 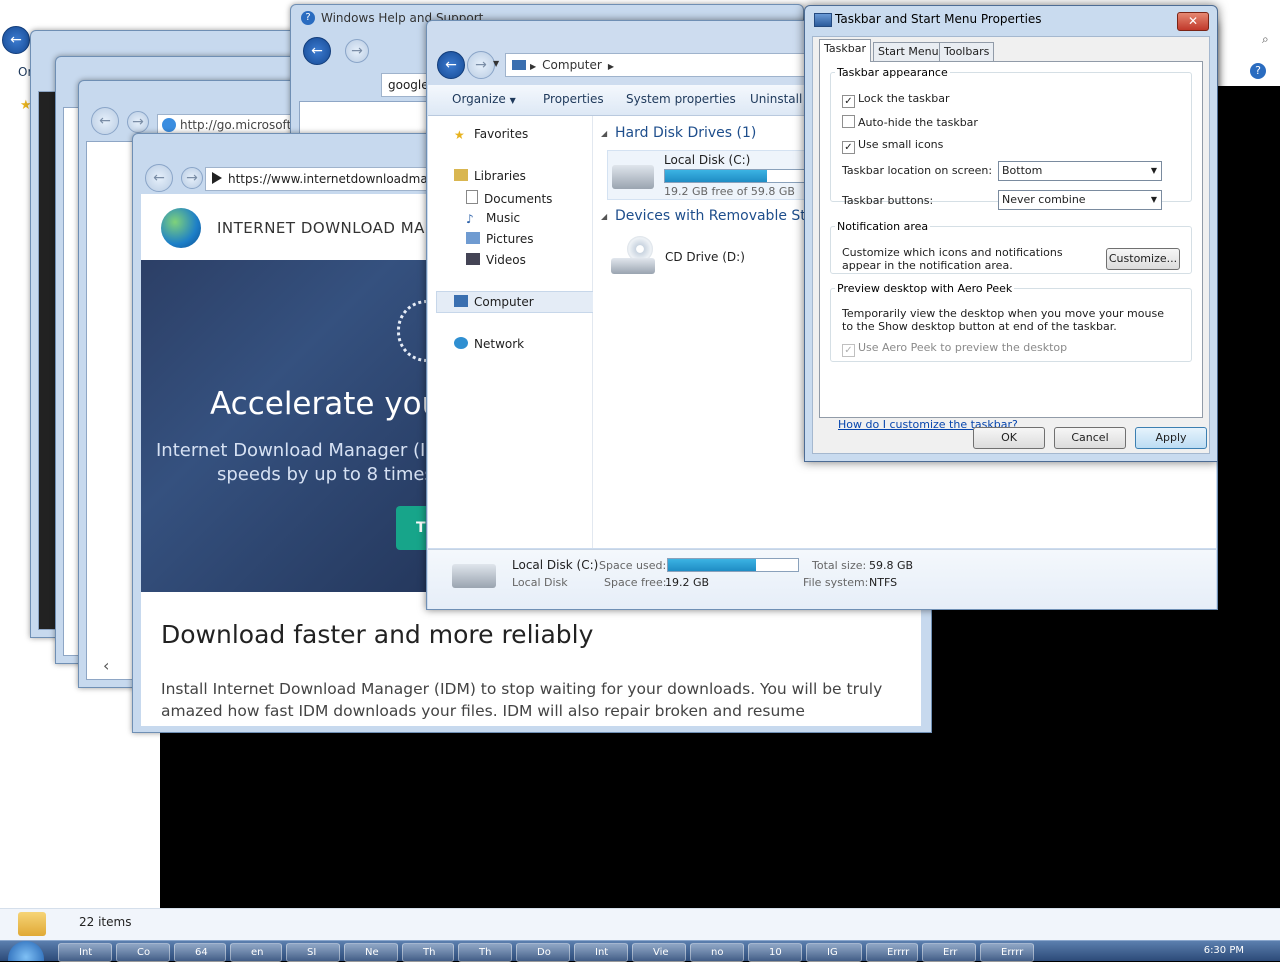 What do you see at coordinates (490, 176) in the screenshot?
I see `nav-libraries: Libraries` at bounding box center [490, 176].